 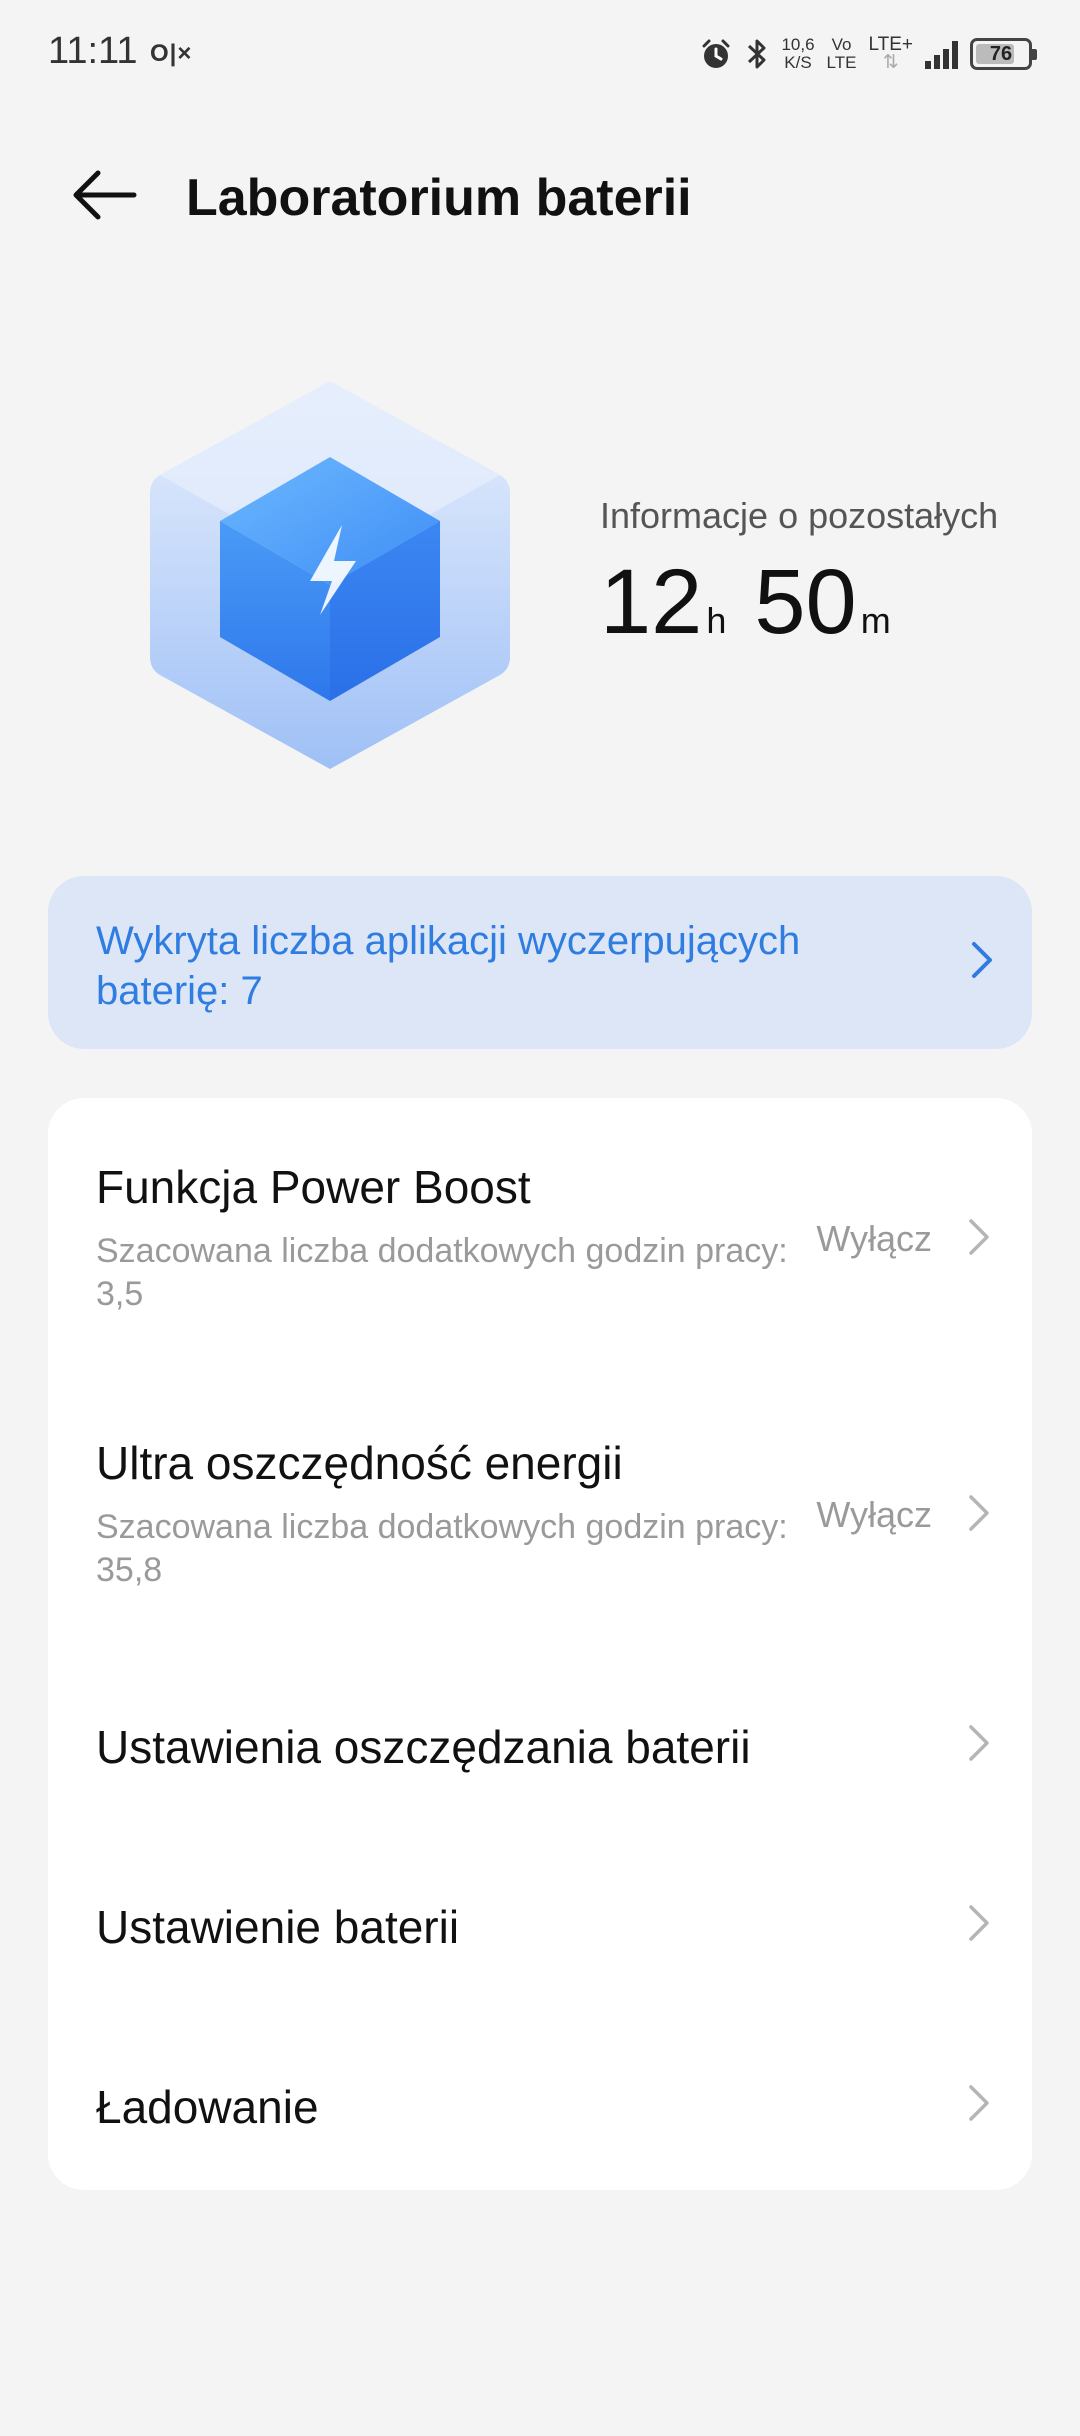 I want to click on network-type: LTE+ ⇅, so click(x=890, y=54).